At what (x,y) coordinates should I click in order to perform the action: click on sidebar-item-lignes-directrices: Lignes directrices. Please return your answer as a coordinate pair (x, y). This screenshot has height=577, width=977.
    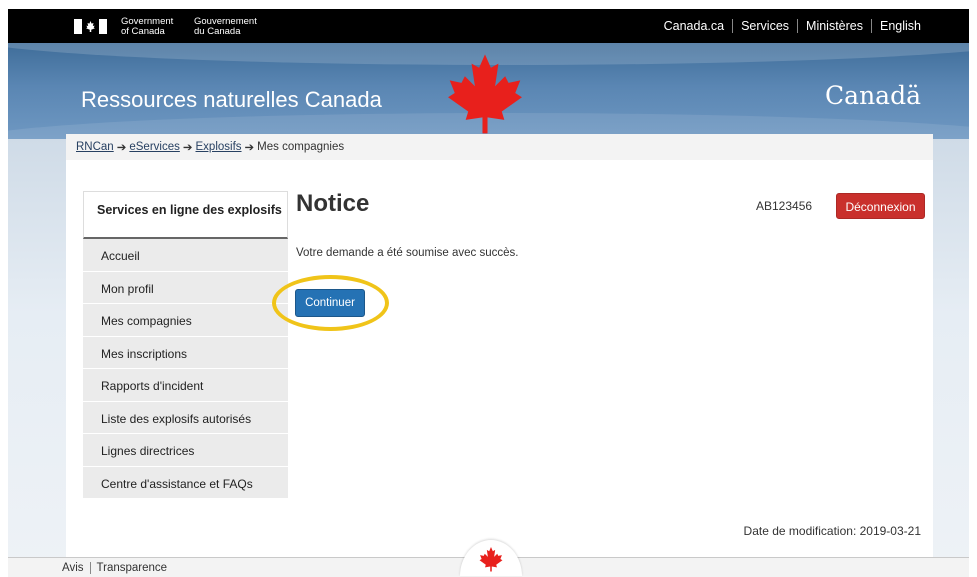
    Looking at the image, I should click on (185, 450).